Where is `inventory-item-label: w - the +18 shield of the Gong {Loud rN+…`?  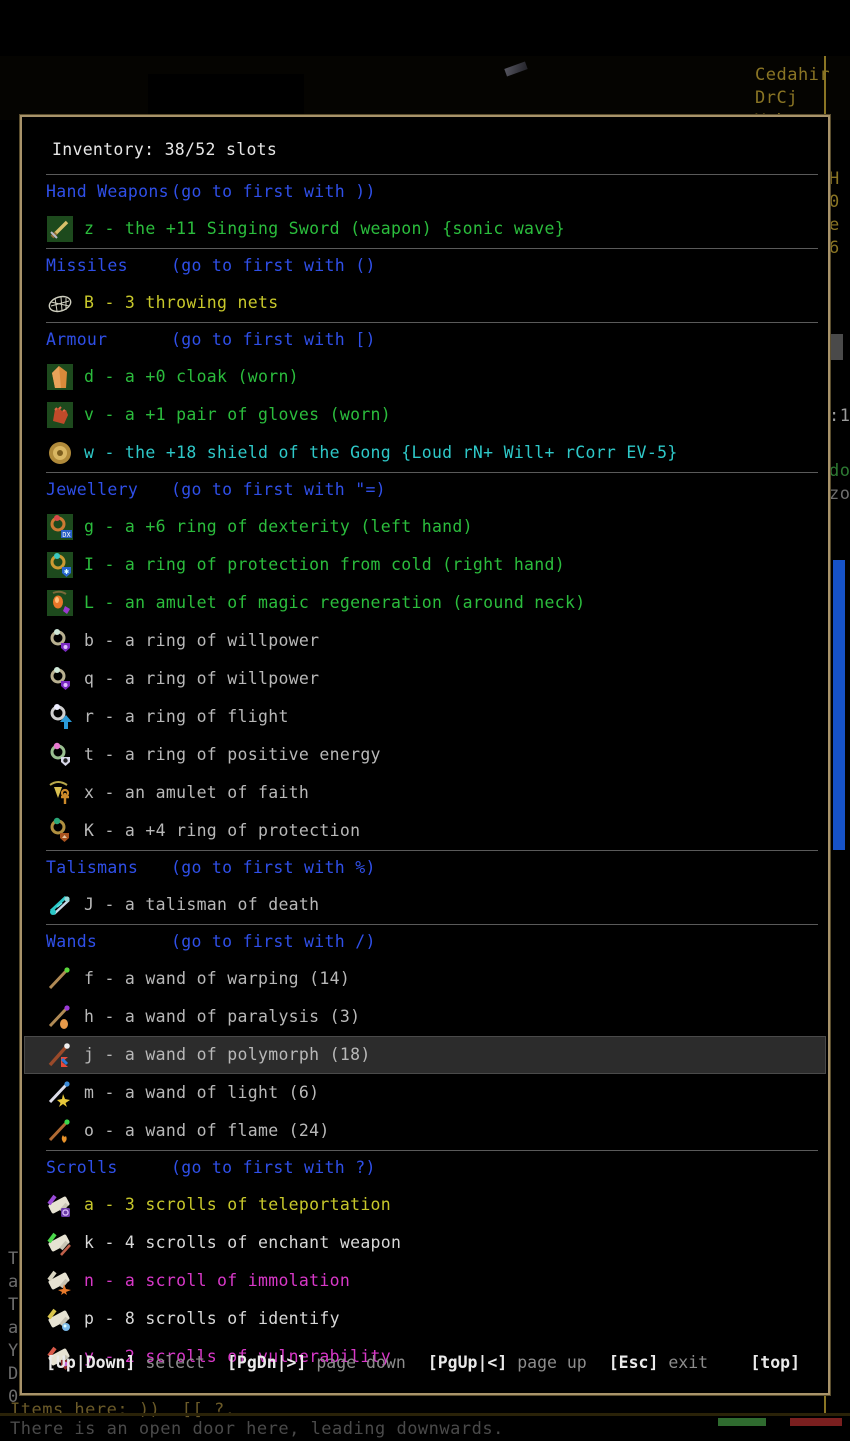 inventory-item-label: w - the +18 shield of the Gong {Loud rN+… is located at coordinates (381, 452).